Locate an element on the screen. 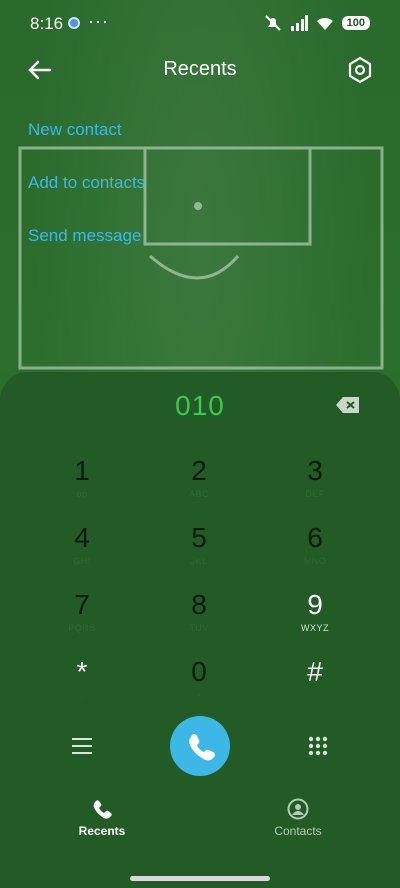 The height and width of the screenshot is (888, 400). key-4: 4 GHI is located at coordinates (82, 552).